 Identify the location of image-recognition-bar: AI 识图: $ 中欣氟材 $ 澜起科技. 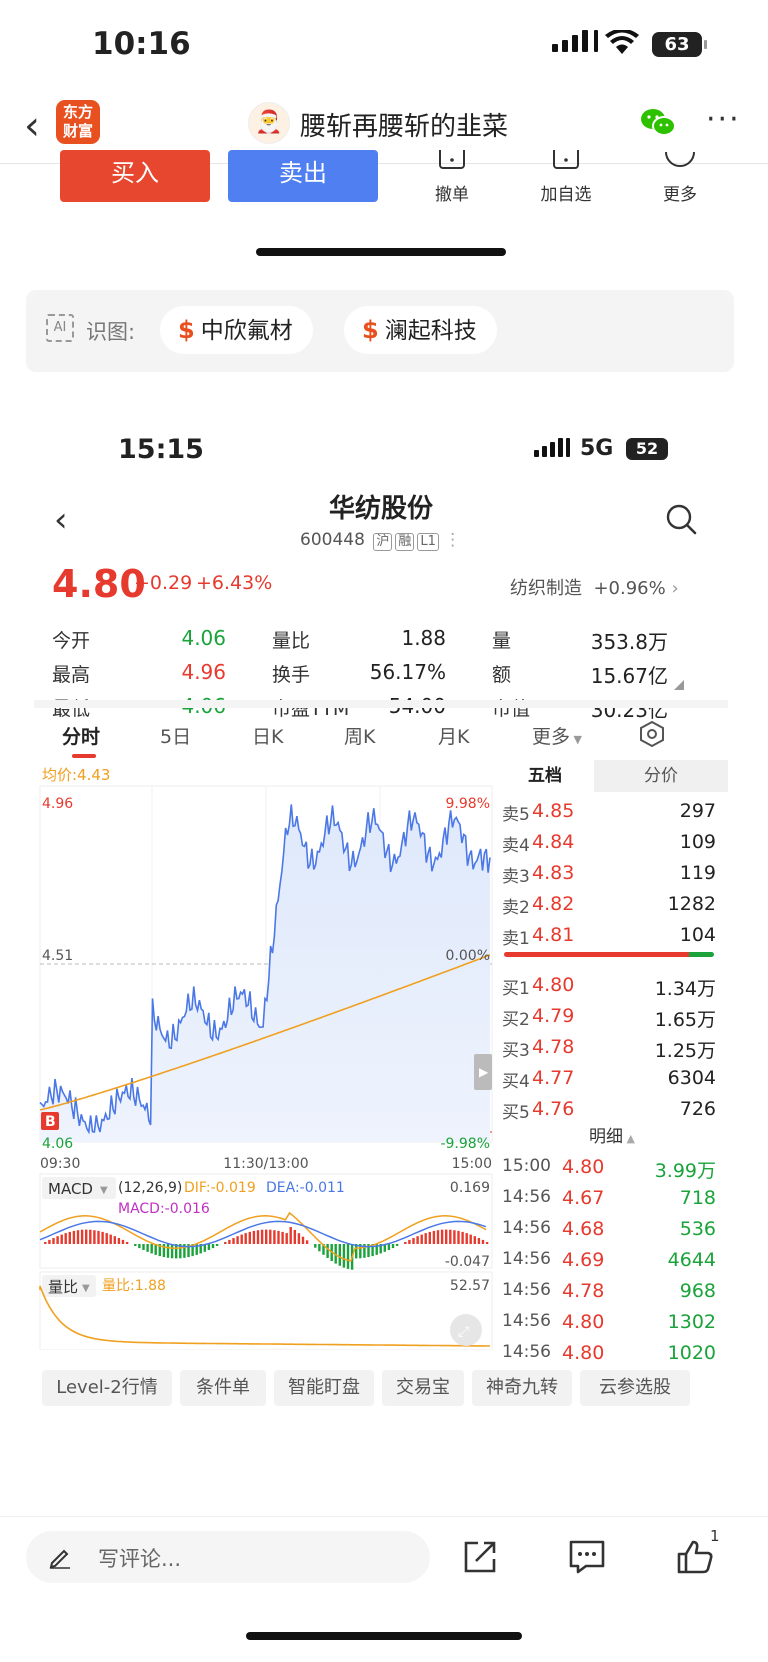
(380, 331).